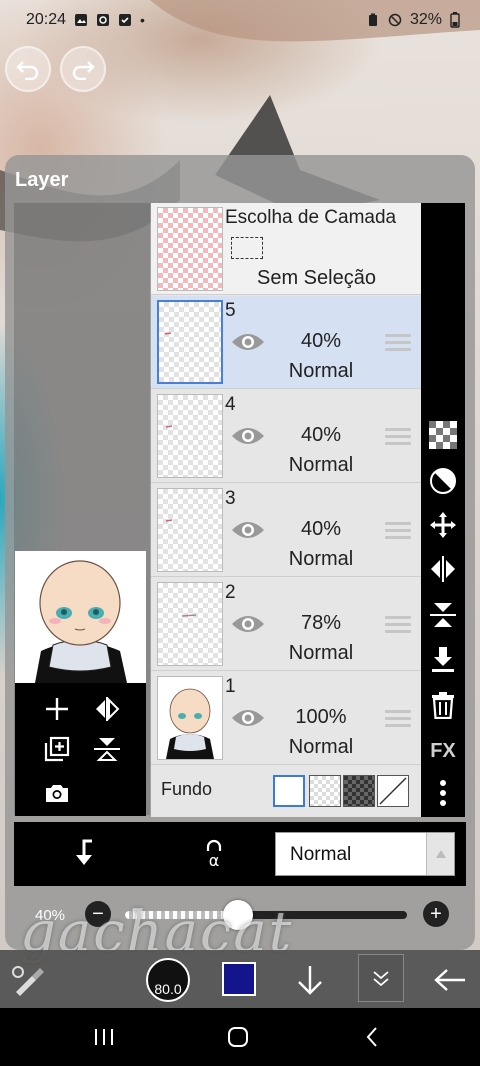 This screenshot has height=1066, width=480. What do you see at coordinates (286, 624) in the screenshot?
I see `layer-row: 2 78% Normal` at bounding box center [286, 624].